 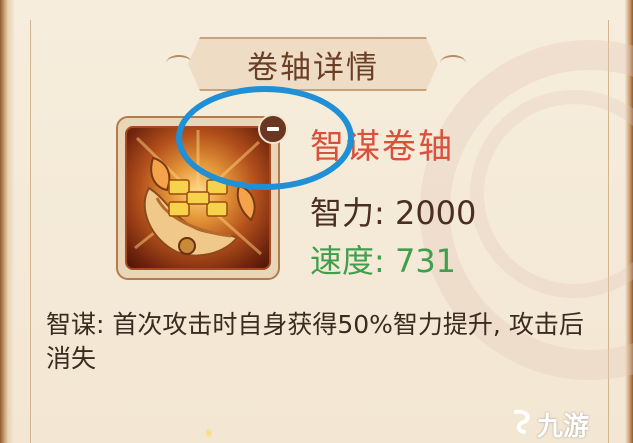 I want to click on jiuyou-logo-icon, so click(x=522, y=421).